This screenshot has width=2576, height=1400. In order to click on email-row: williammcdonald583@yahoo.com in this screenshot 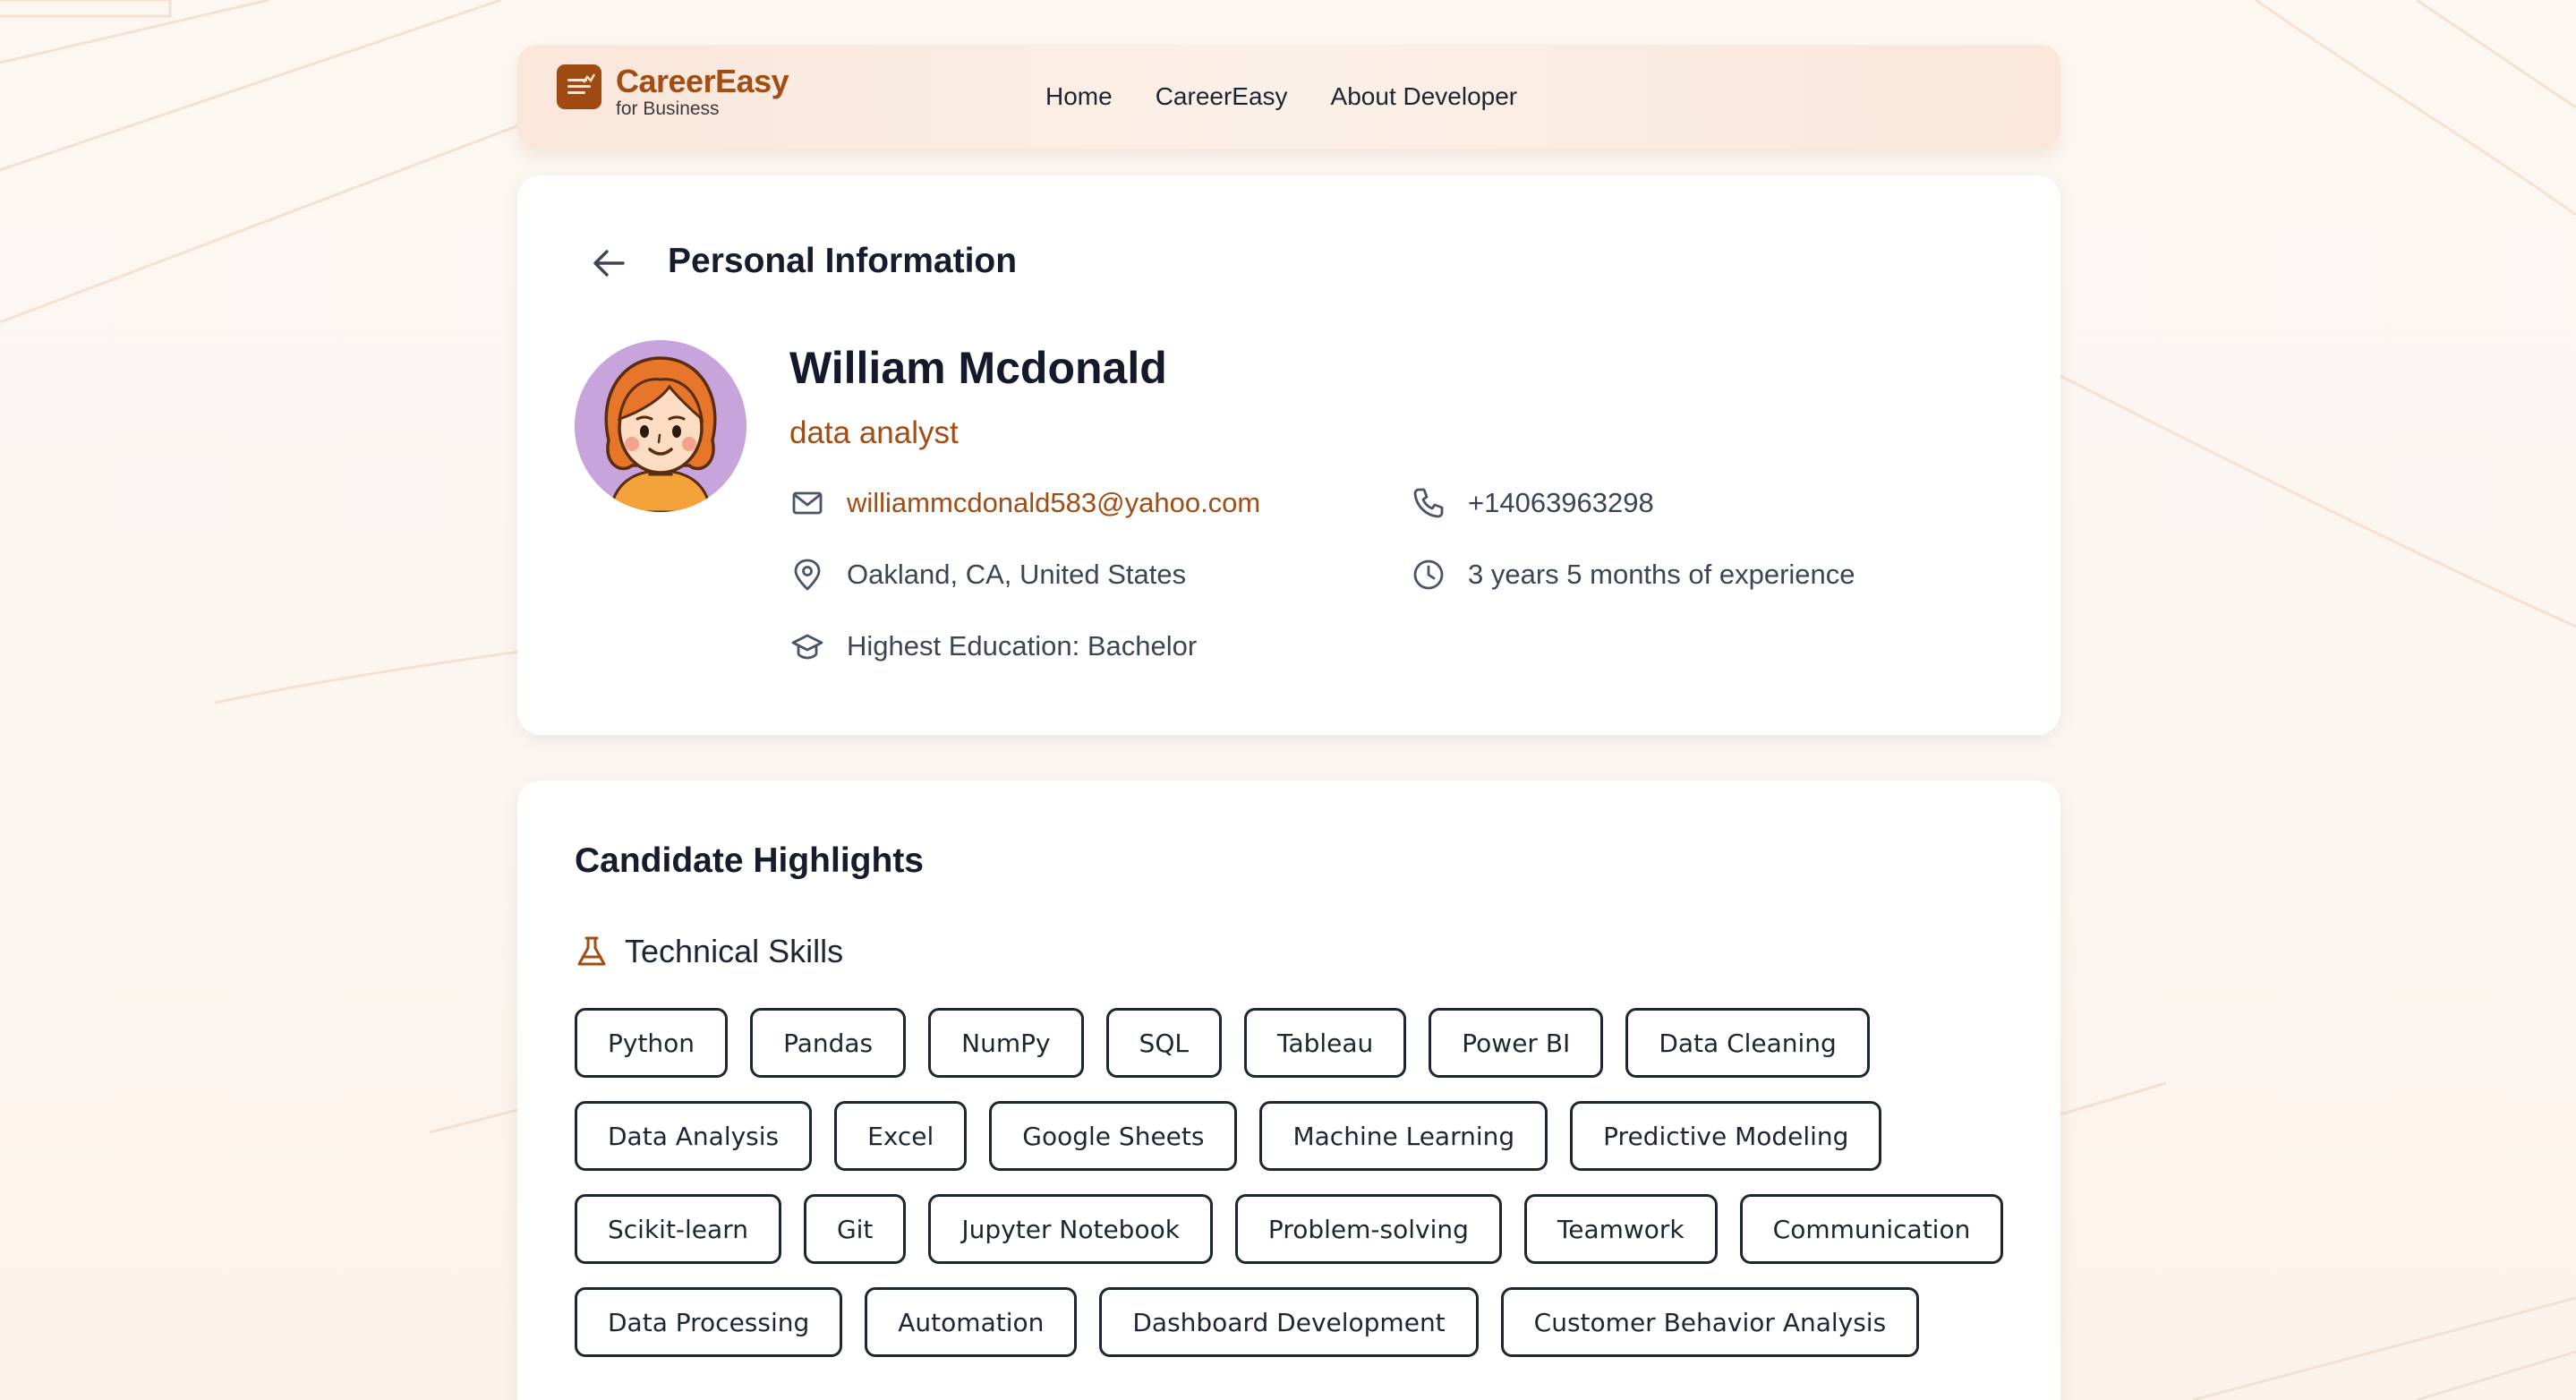, I will do `click(1024, 503)`.